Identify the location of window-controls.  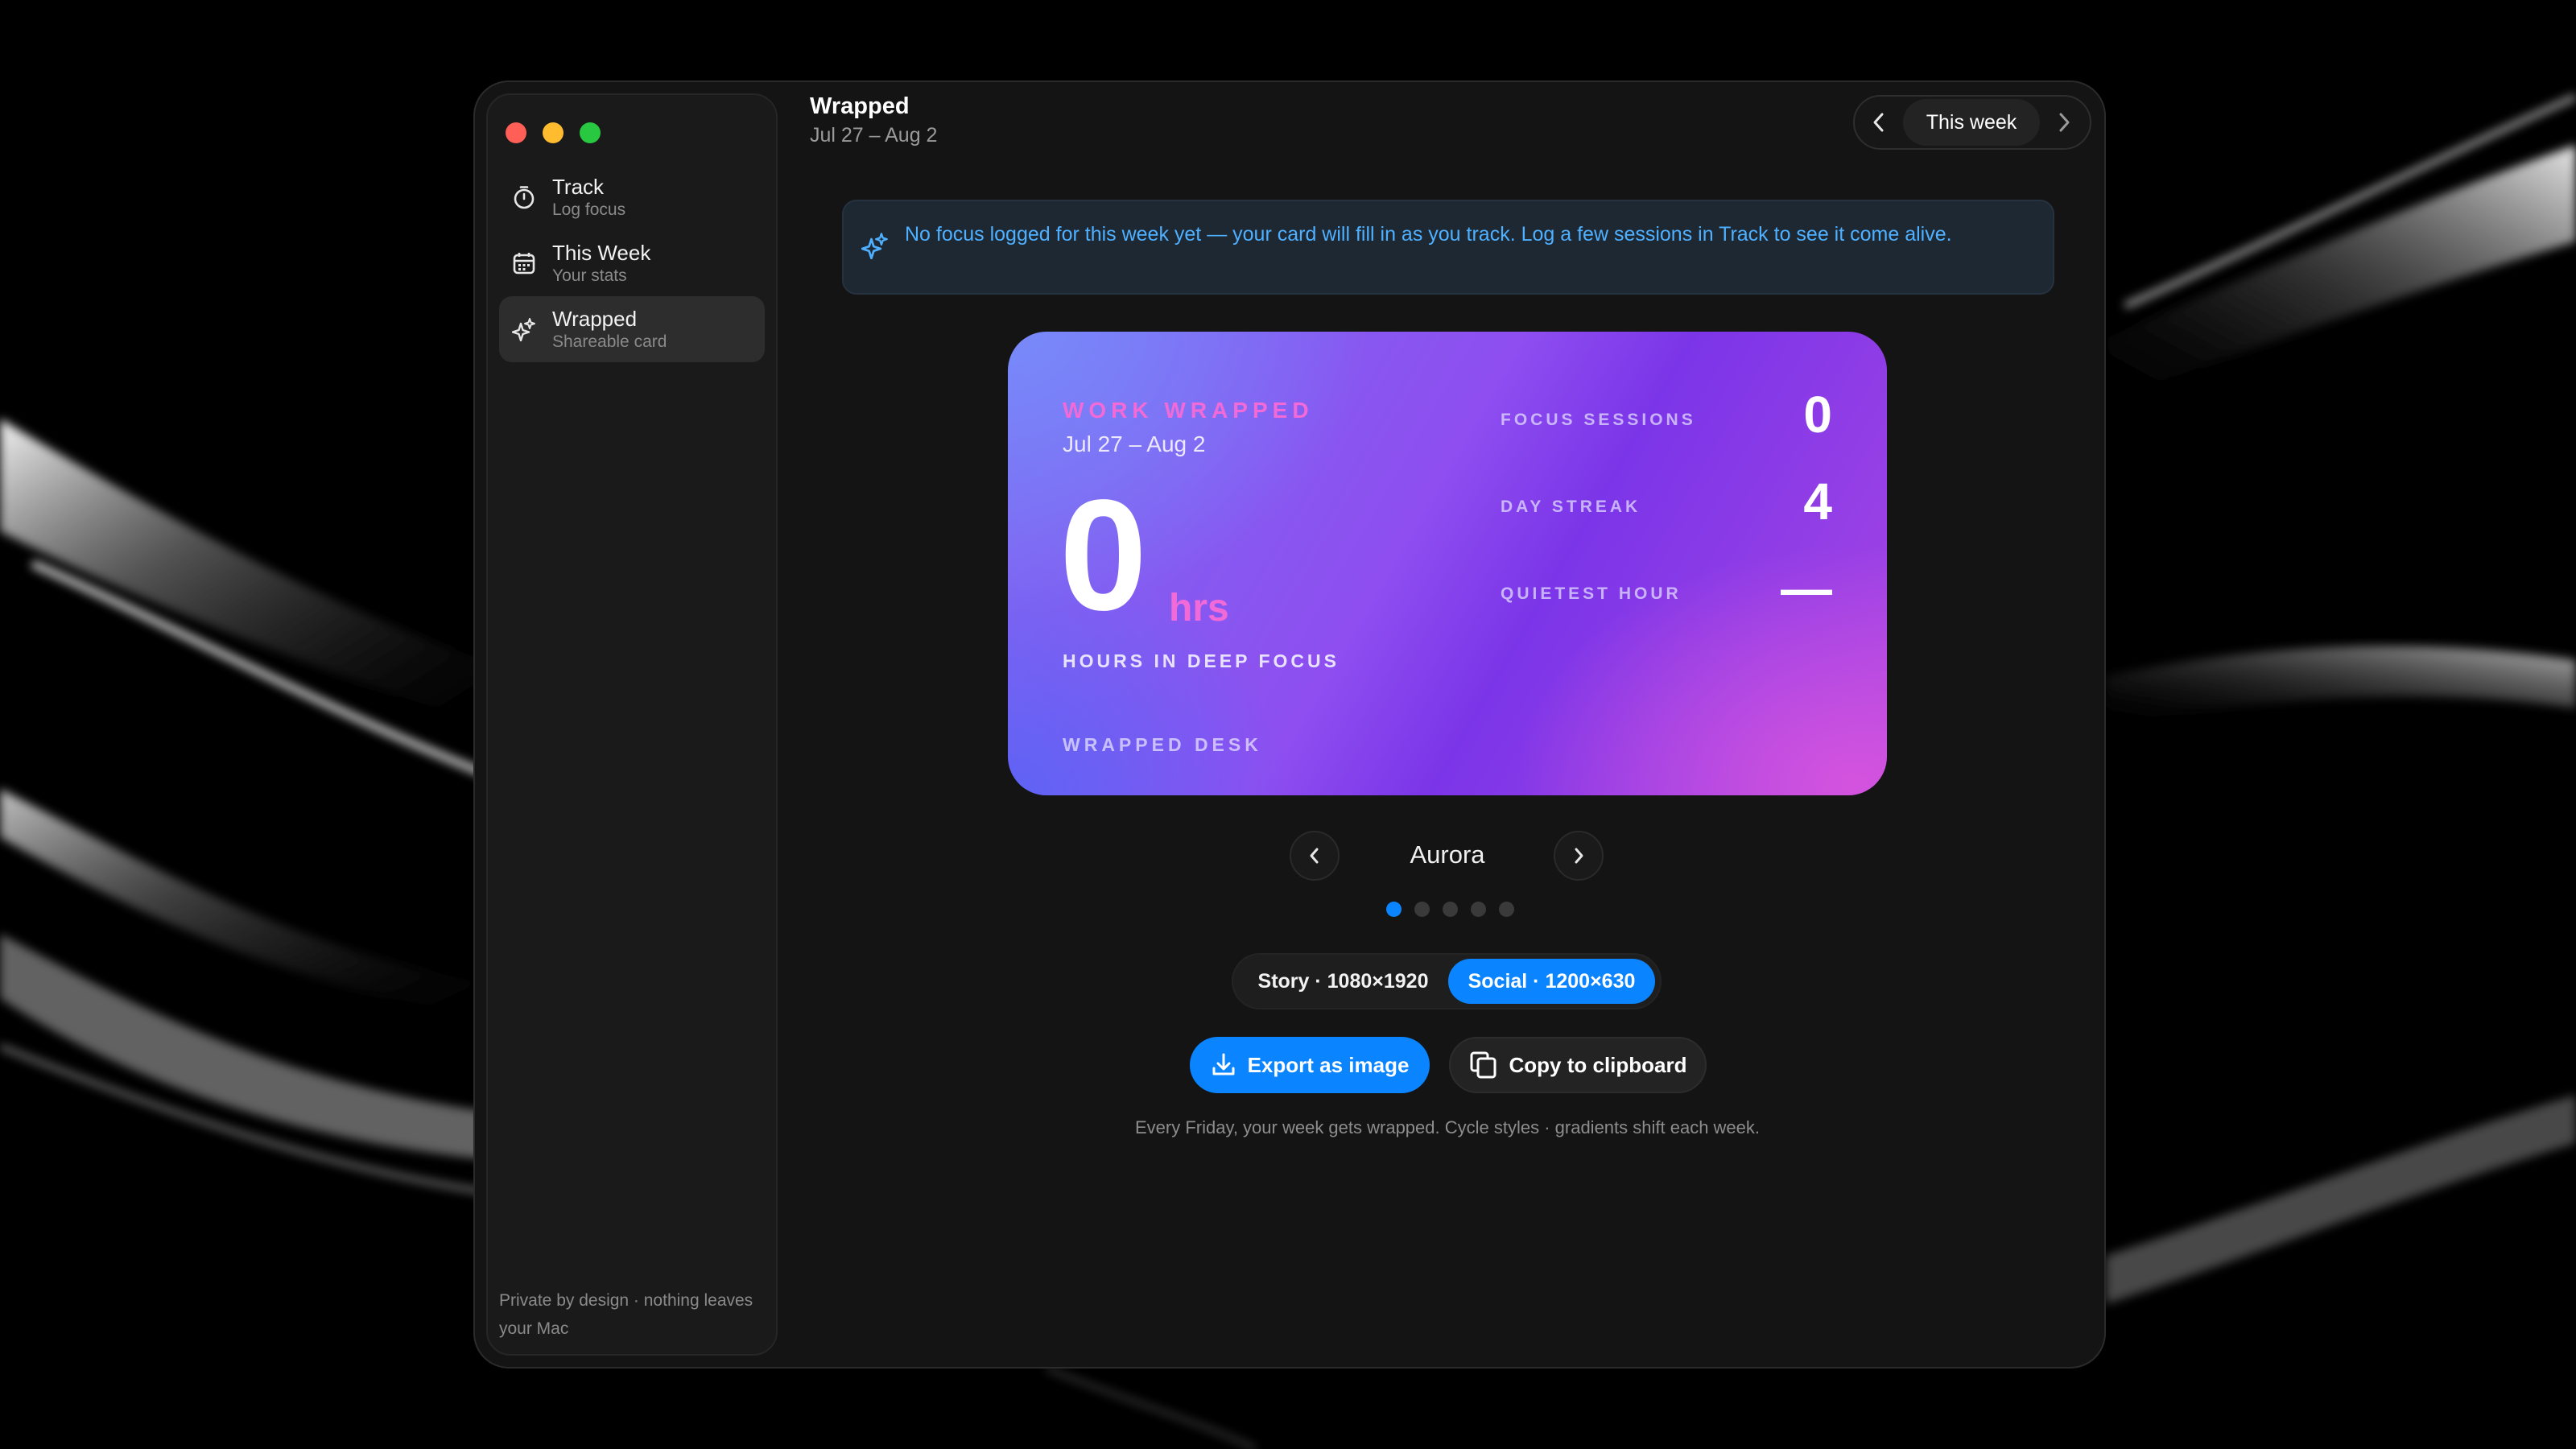
(553, 132).